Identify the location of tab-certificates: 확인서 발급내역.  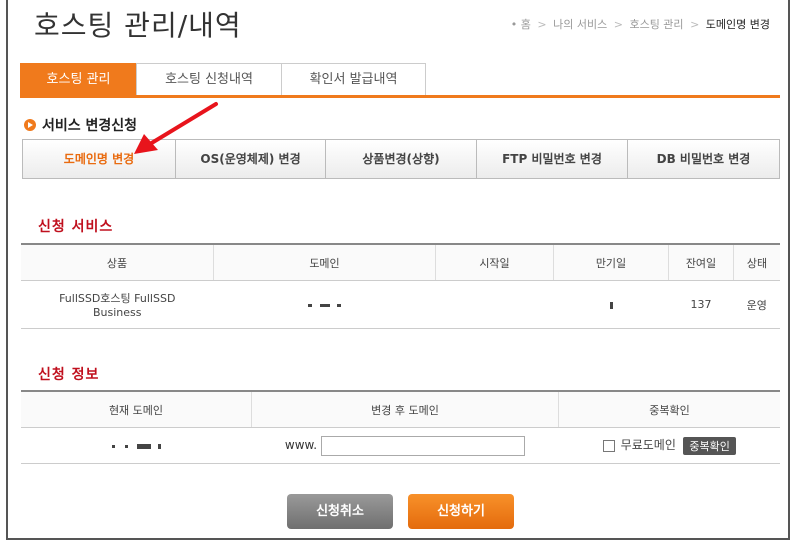
(353, 79).